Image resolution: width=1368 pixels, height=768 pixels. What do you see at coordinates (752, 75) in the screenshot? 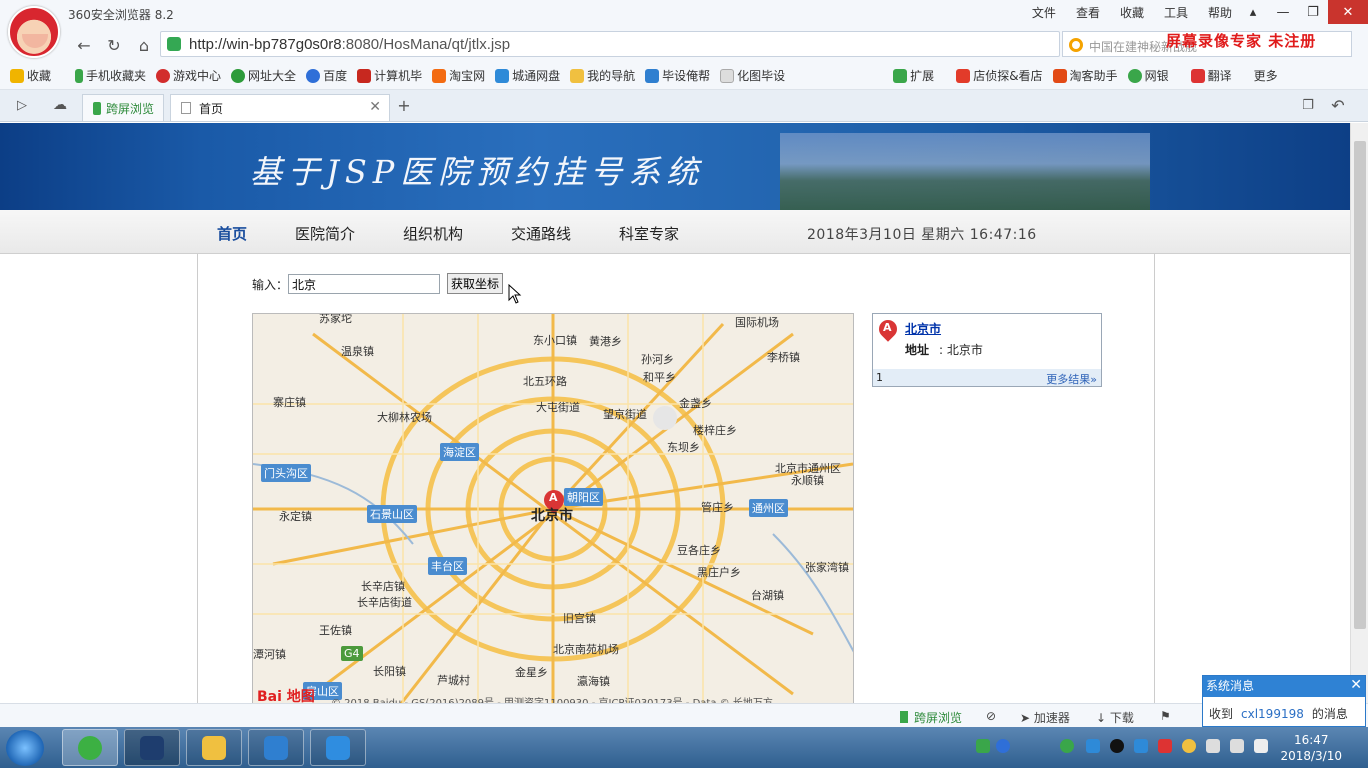
I see `bookmark-item: 化图毕设` at bounding box center [752, 75].